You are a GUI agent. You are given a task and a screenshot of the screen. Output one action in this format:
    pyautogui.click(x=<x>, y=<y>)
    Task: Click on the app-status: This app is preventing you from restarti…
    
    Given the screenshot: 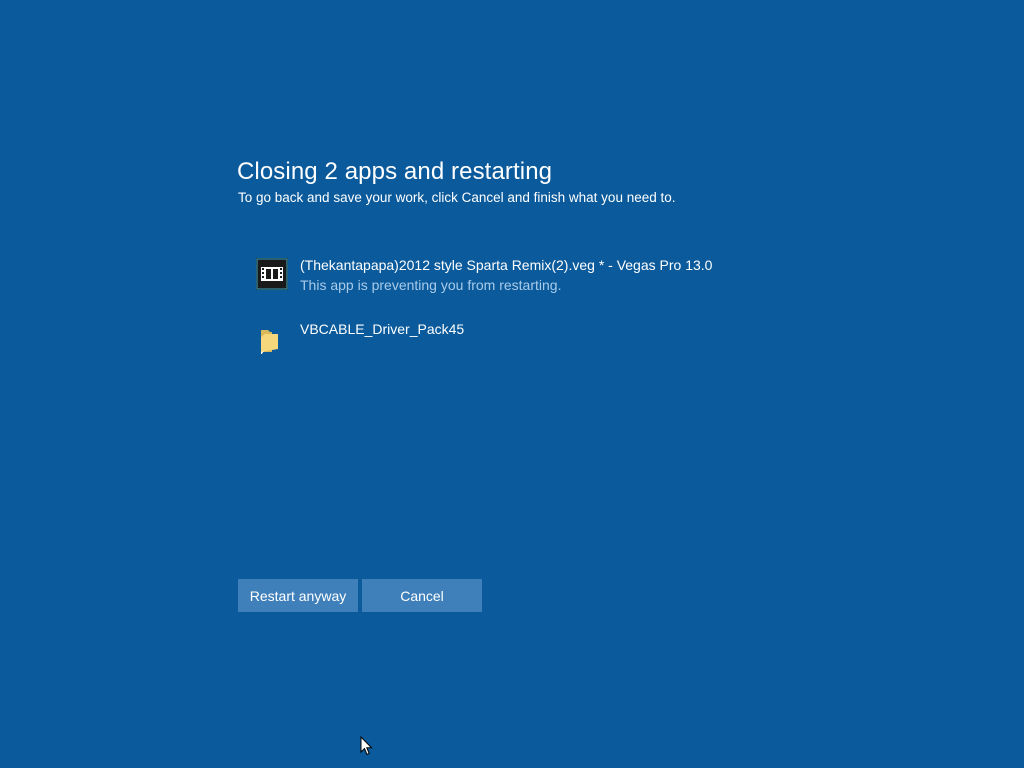 What is the action you would take?
    pyautogui.click(x=431, y=285)
    